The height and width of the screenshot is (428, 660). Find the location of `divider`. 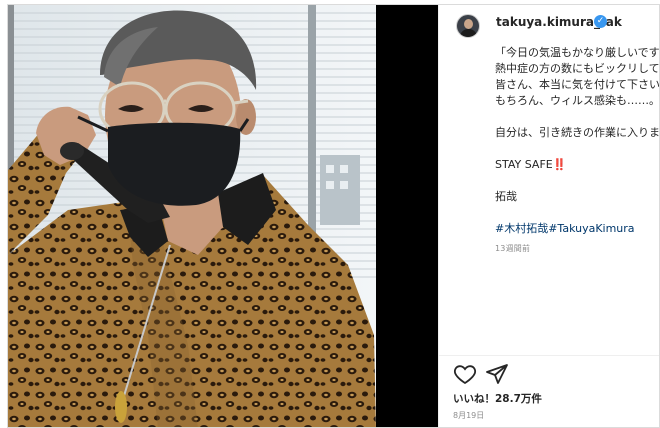

divider is located at coordinates (549, 355).